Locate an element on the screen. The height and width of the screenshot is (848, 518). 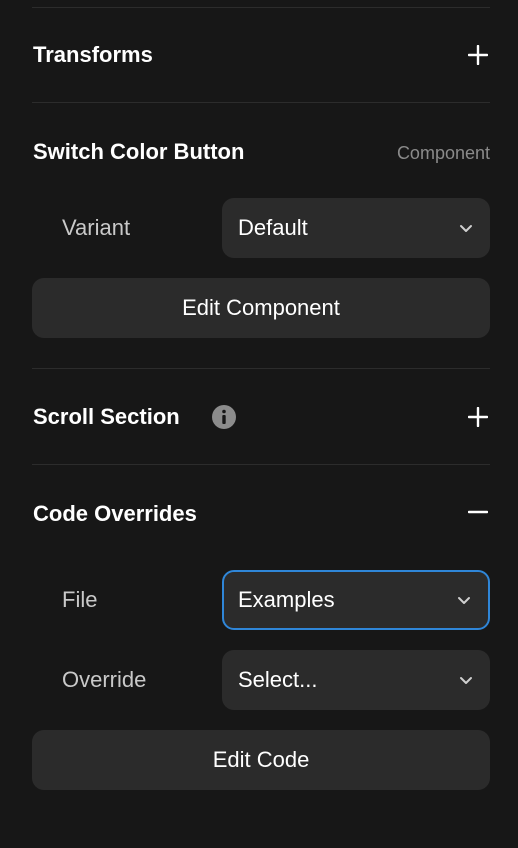
variant-label: Variant is located at coordinates (96, 227).